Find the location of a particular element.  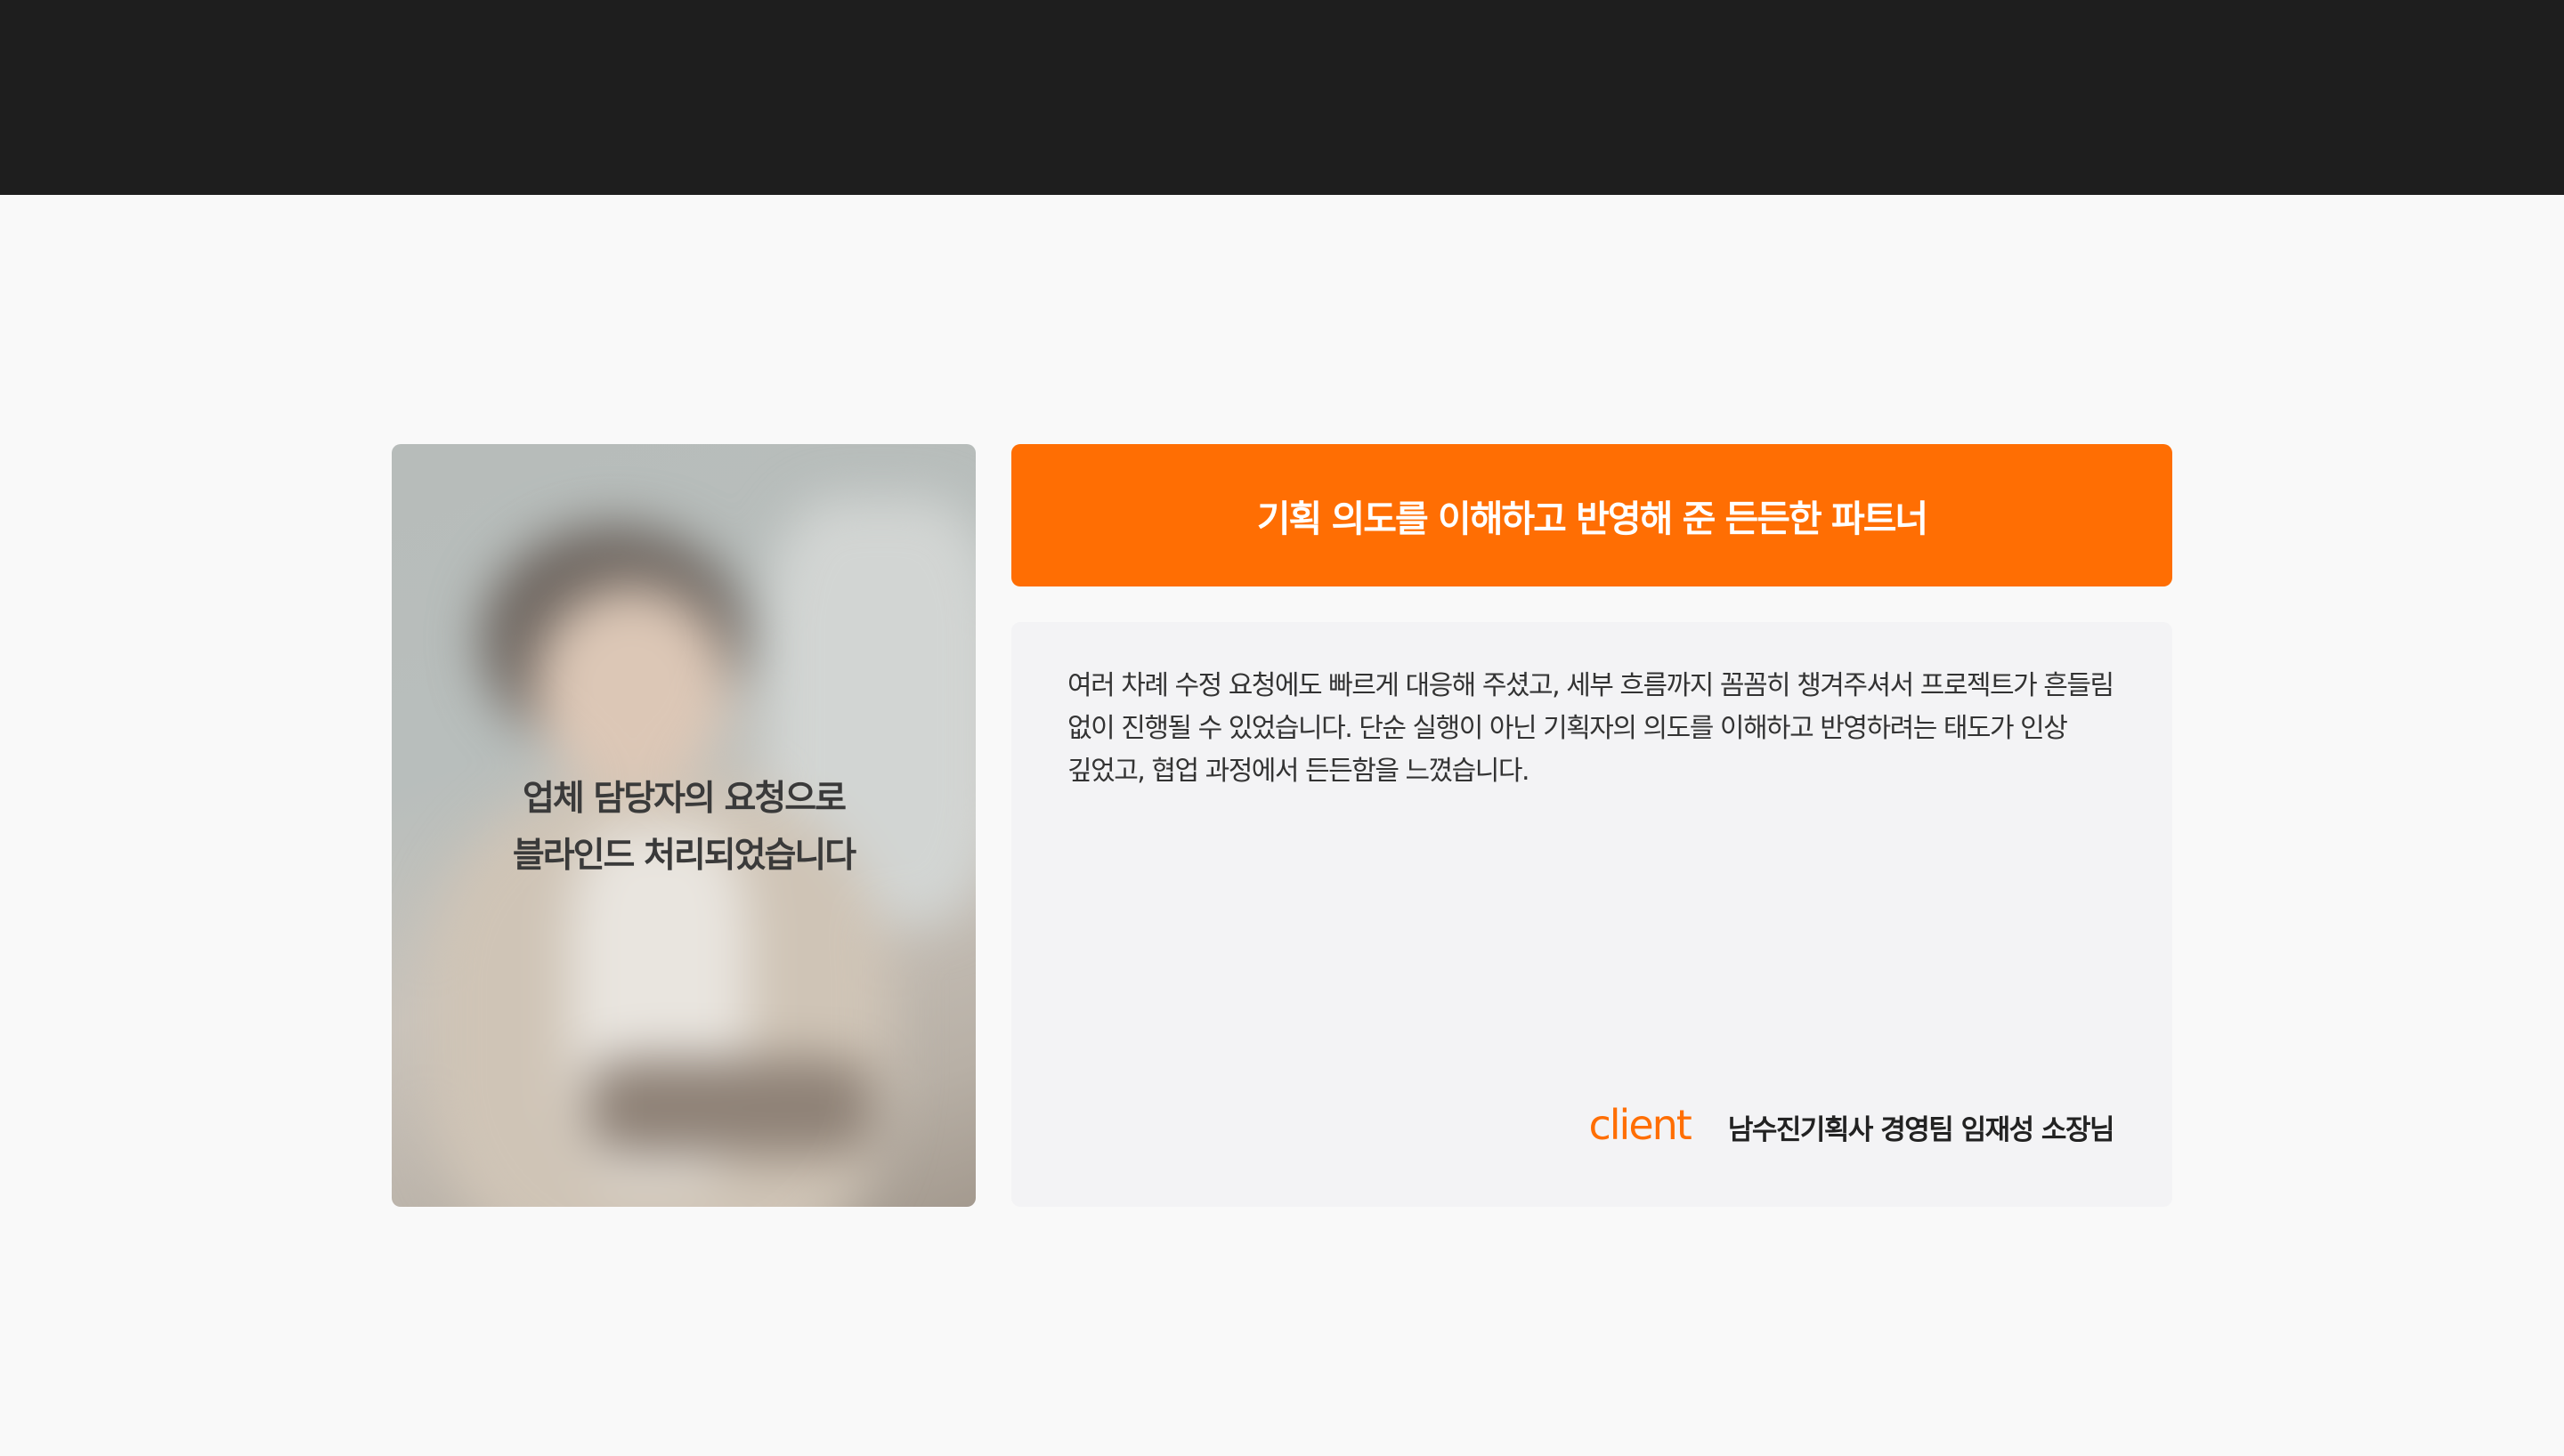

client-name: 남수진기획사 경영팀 임재성 소장님 is located at coordinates (1921, 1130).